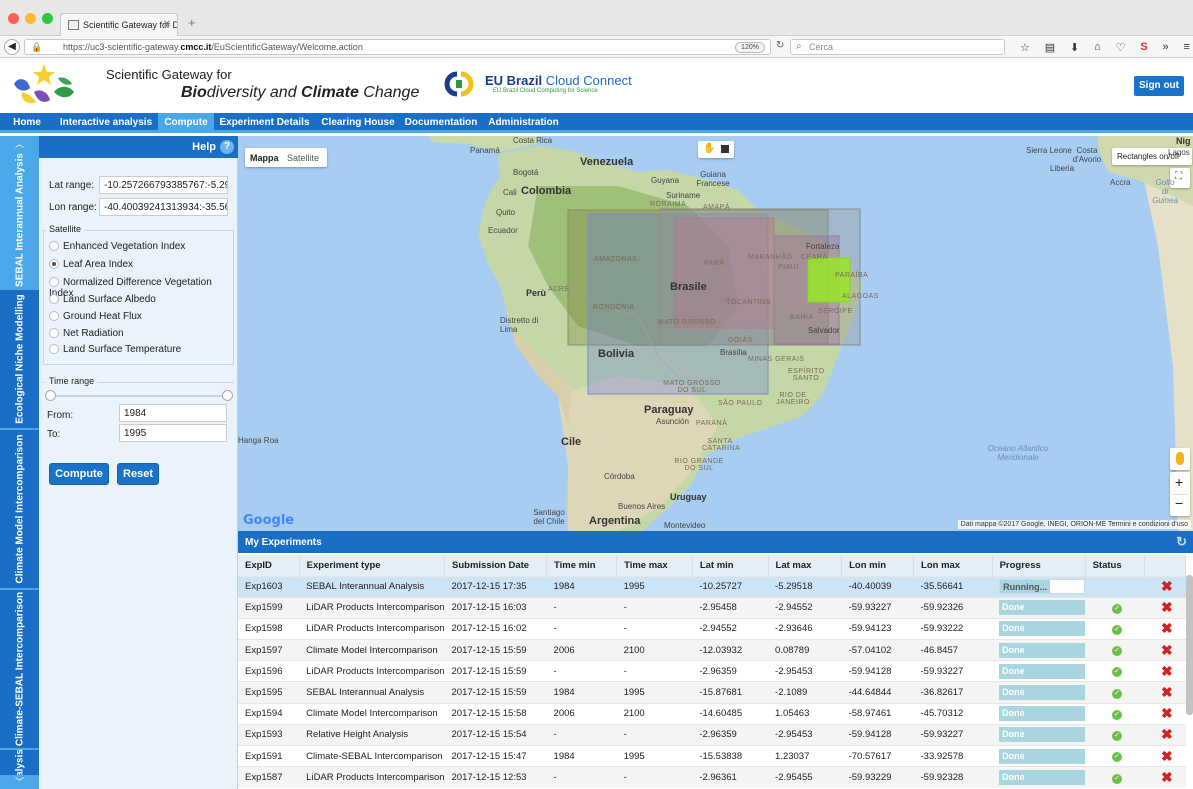  Describe the element at coordinates (186, 123) in the screenshot. I see `nav-tab-compute: Compute` at that location.